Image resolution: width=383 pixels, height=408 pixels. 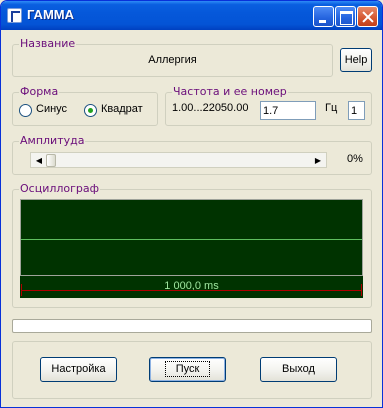 I want to click on title-bar: ГАММА, so click(x=191, y=15).